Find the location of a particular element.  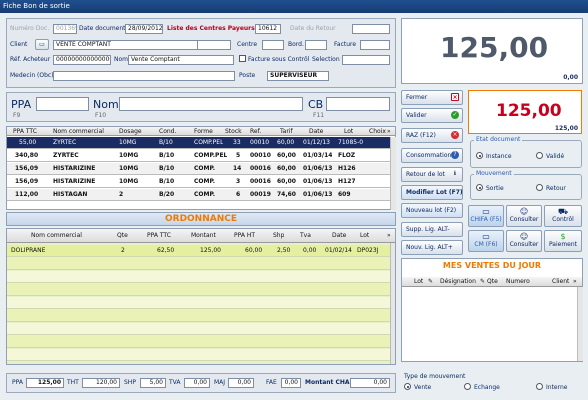

col-cond: Cond. is located at coordinates (168, 131).